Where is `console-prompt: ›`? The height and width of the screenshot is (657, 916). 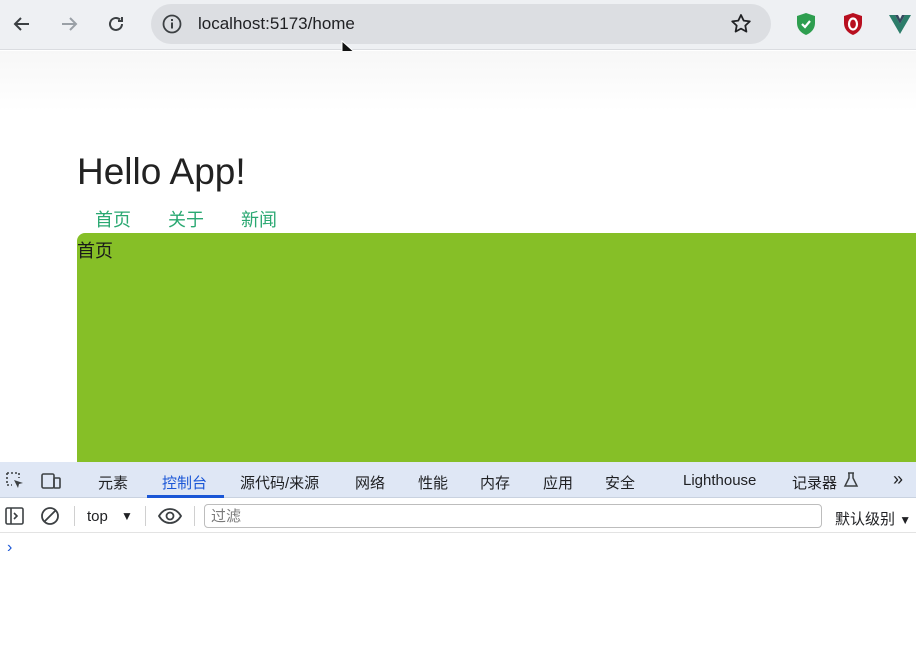
console-prompt: › is located at coordinates (9, 548).